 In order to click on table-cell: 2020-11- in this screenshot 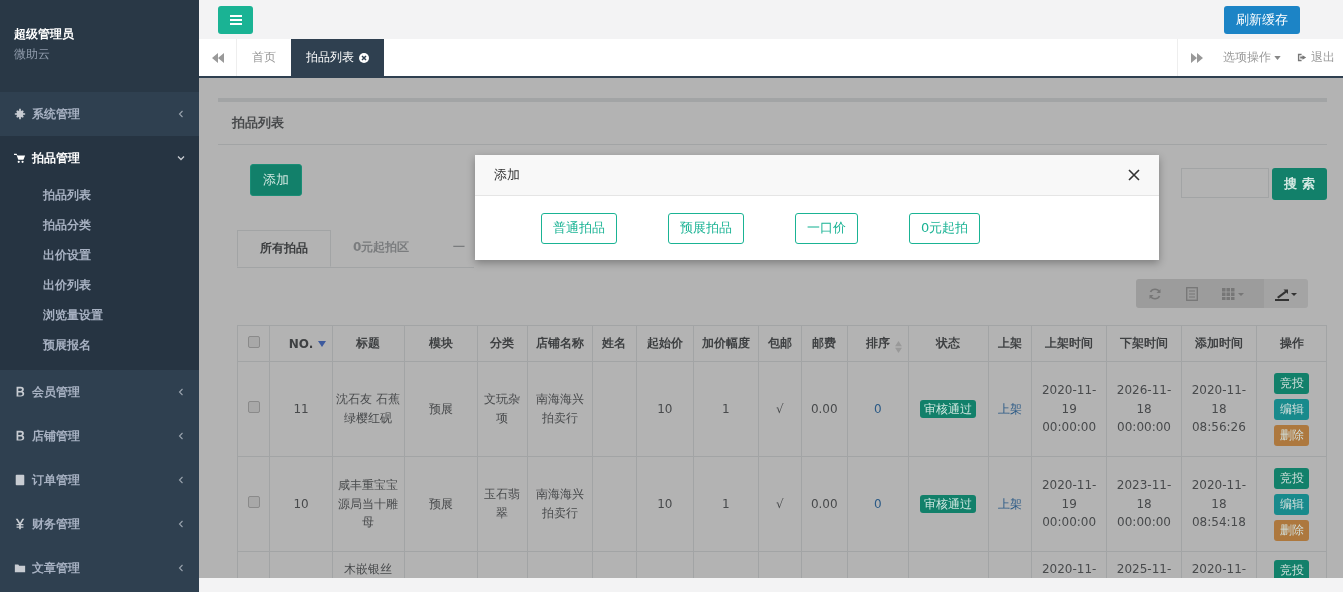, I will do `click(1219, 569)`.